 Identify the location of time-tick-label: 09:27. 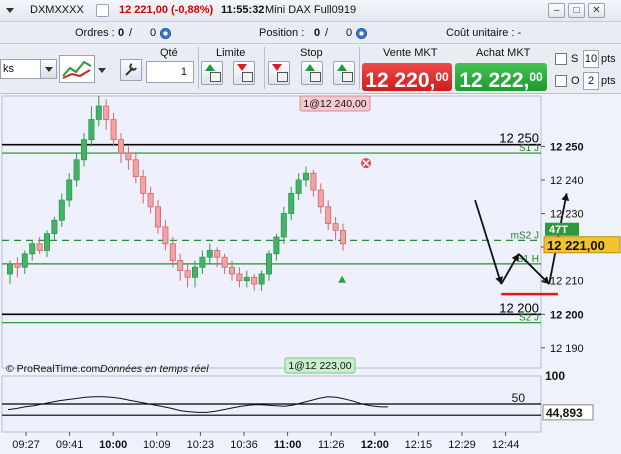
(26, 445).